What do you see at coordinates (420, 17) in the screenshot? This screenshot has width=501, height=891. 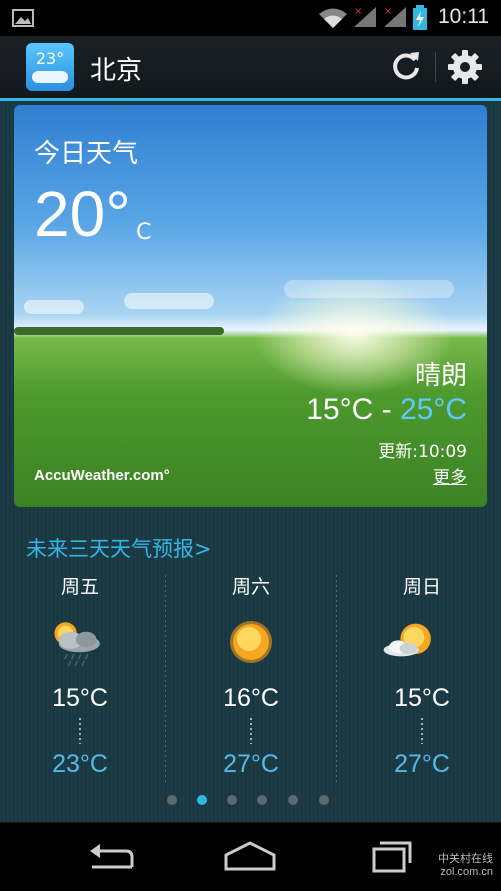 I see `battery-charging-icon` at bounding box center [420, 17].